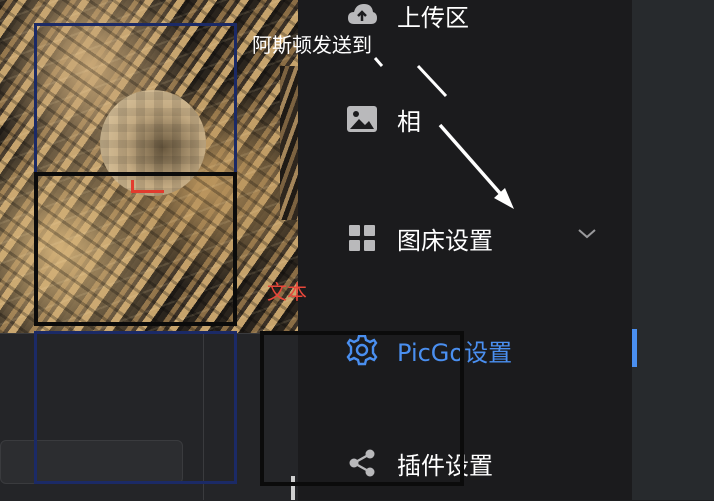 The height and width of the screenshot is (501, 714). I want to click on sidebar-item-image-hosting: 图床设置, so click(419, 238).